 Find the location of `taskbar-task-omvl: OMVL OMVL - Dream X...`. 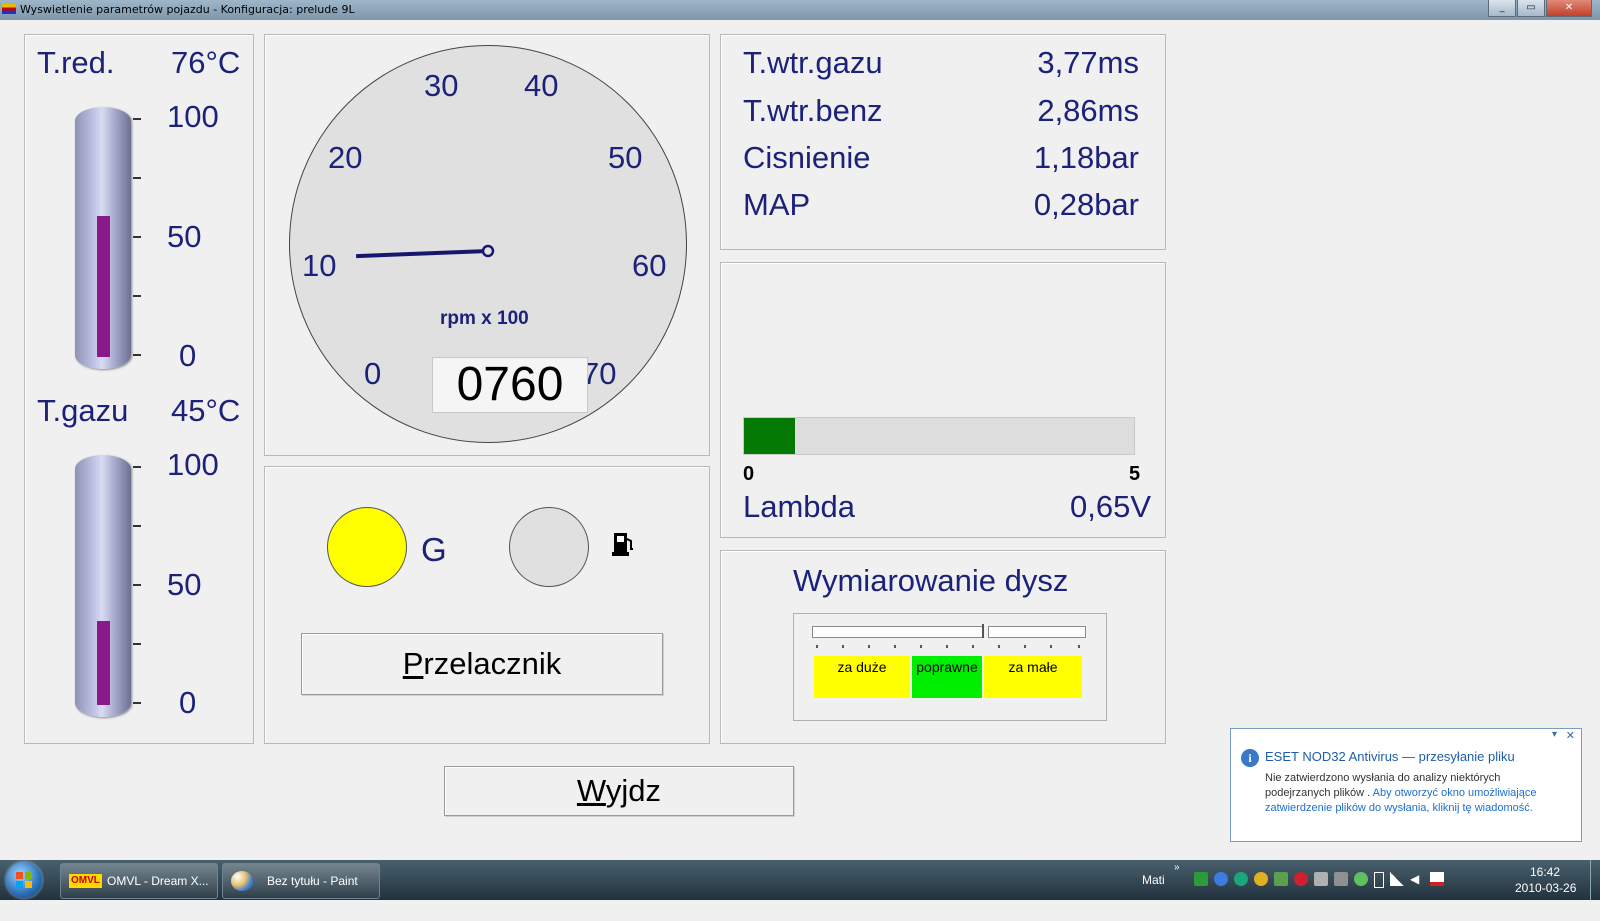

taskbar-task-omvl: OMVL OMVL - Dream X... is located at coordinates (139, 881).